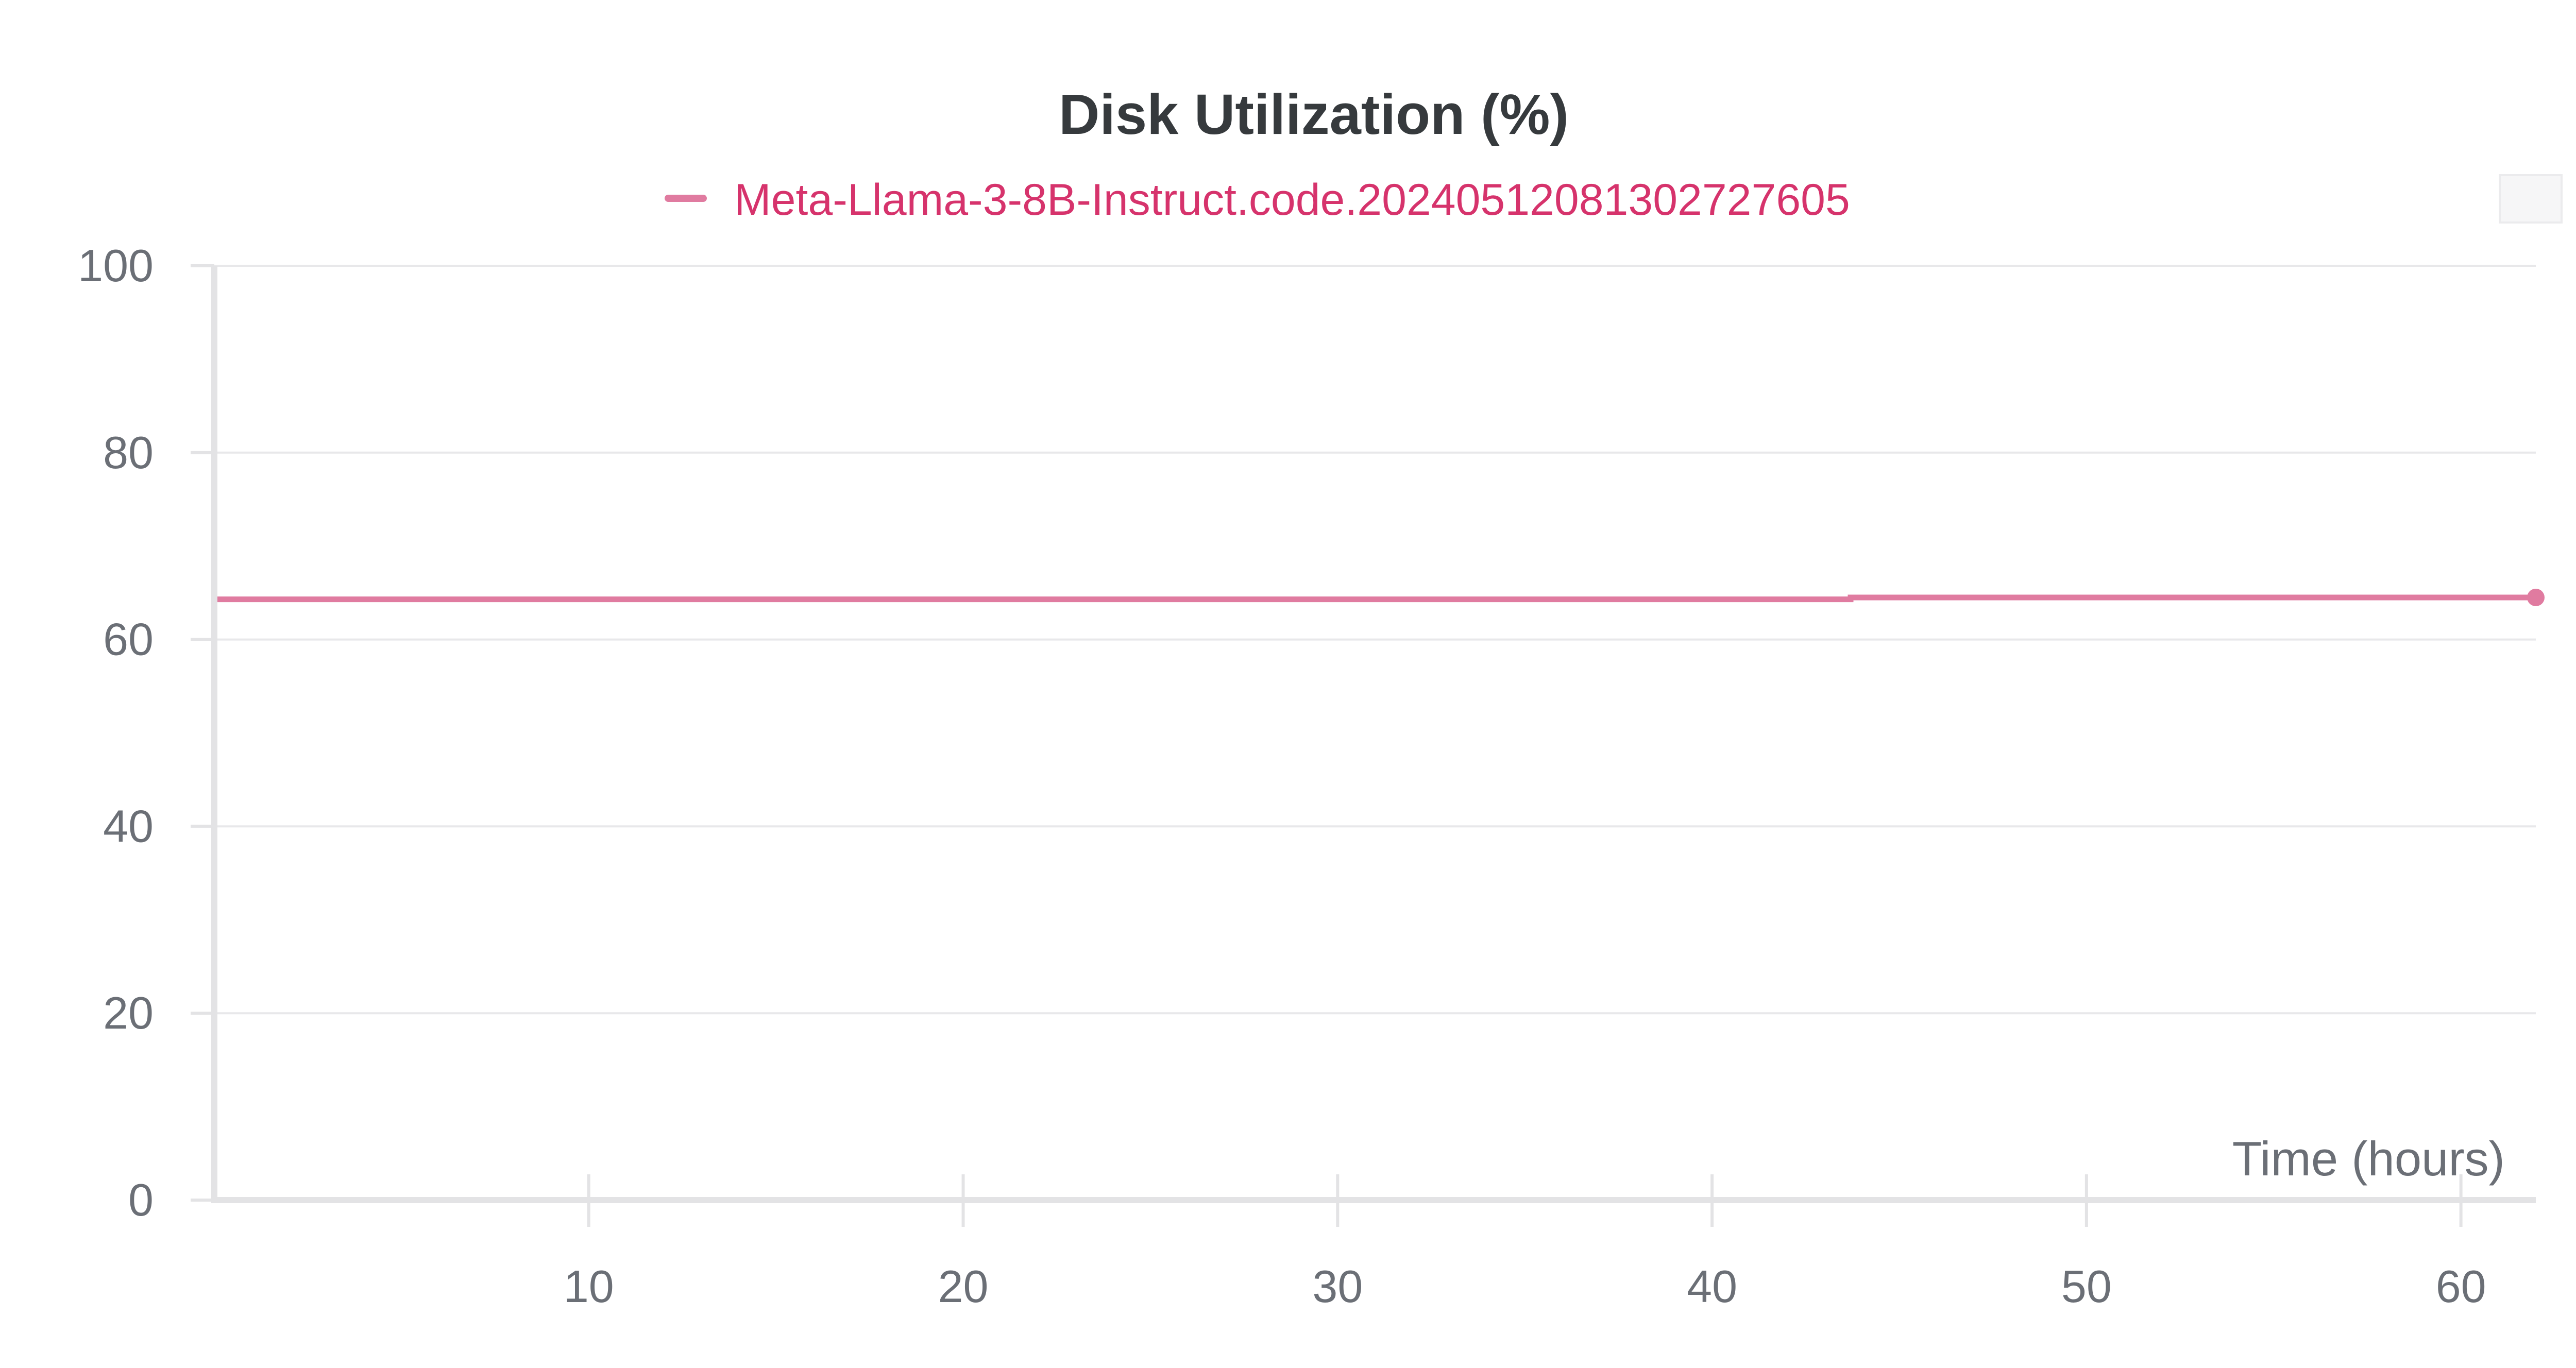 Image resolution: width=2576 pixels, height=1368 pixels. What do you see at coordinates (686, 198) in the screenshot?
I see `legend-swatch` at bounding box center [686, 198].